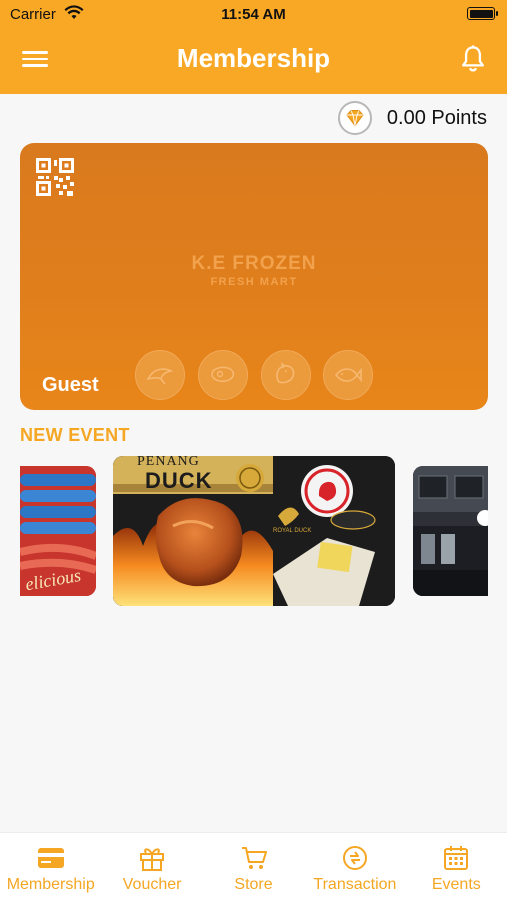  What do you see at coordinates (51, 858) in the screenshot?
I see `membership-card-icon` at bounding box center [51, 858].